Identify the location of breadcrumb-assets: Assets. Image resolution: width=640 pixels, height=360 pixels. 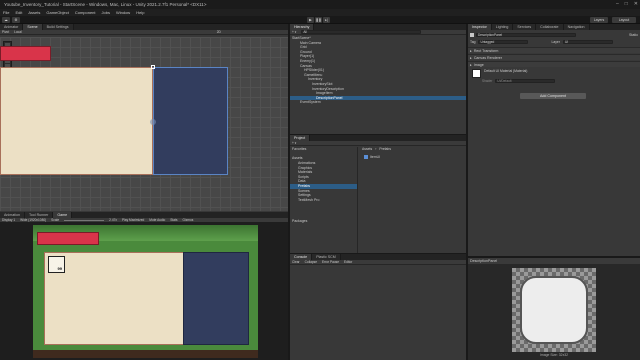
(367, 149).